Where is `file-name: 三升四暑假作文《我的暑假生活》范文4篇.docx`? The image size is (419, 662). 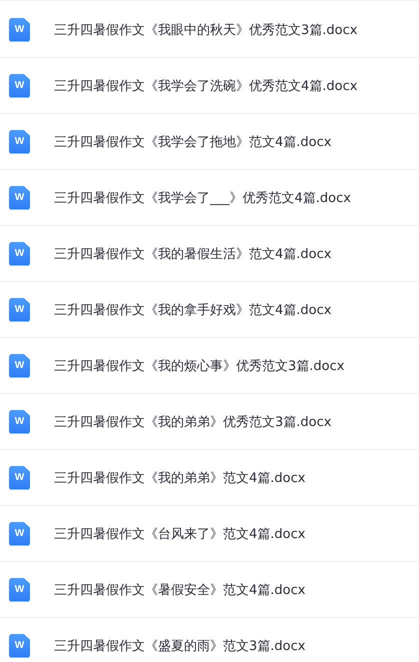 file-name: 三升四暑假作文《我的暑假生活》范文4篇.docx is located at coordinates (193, 253).